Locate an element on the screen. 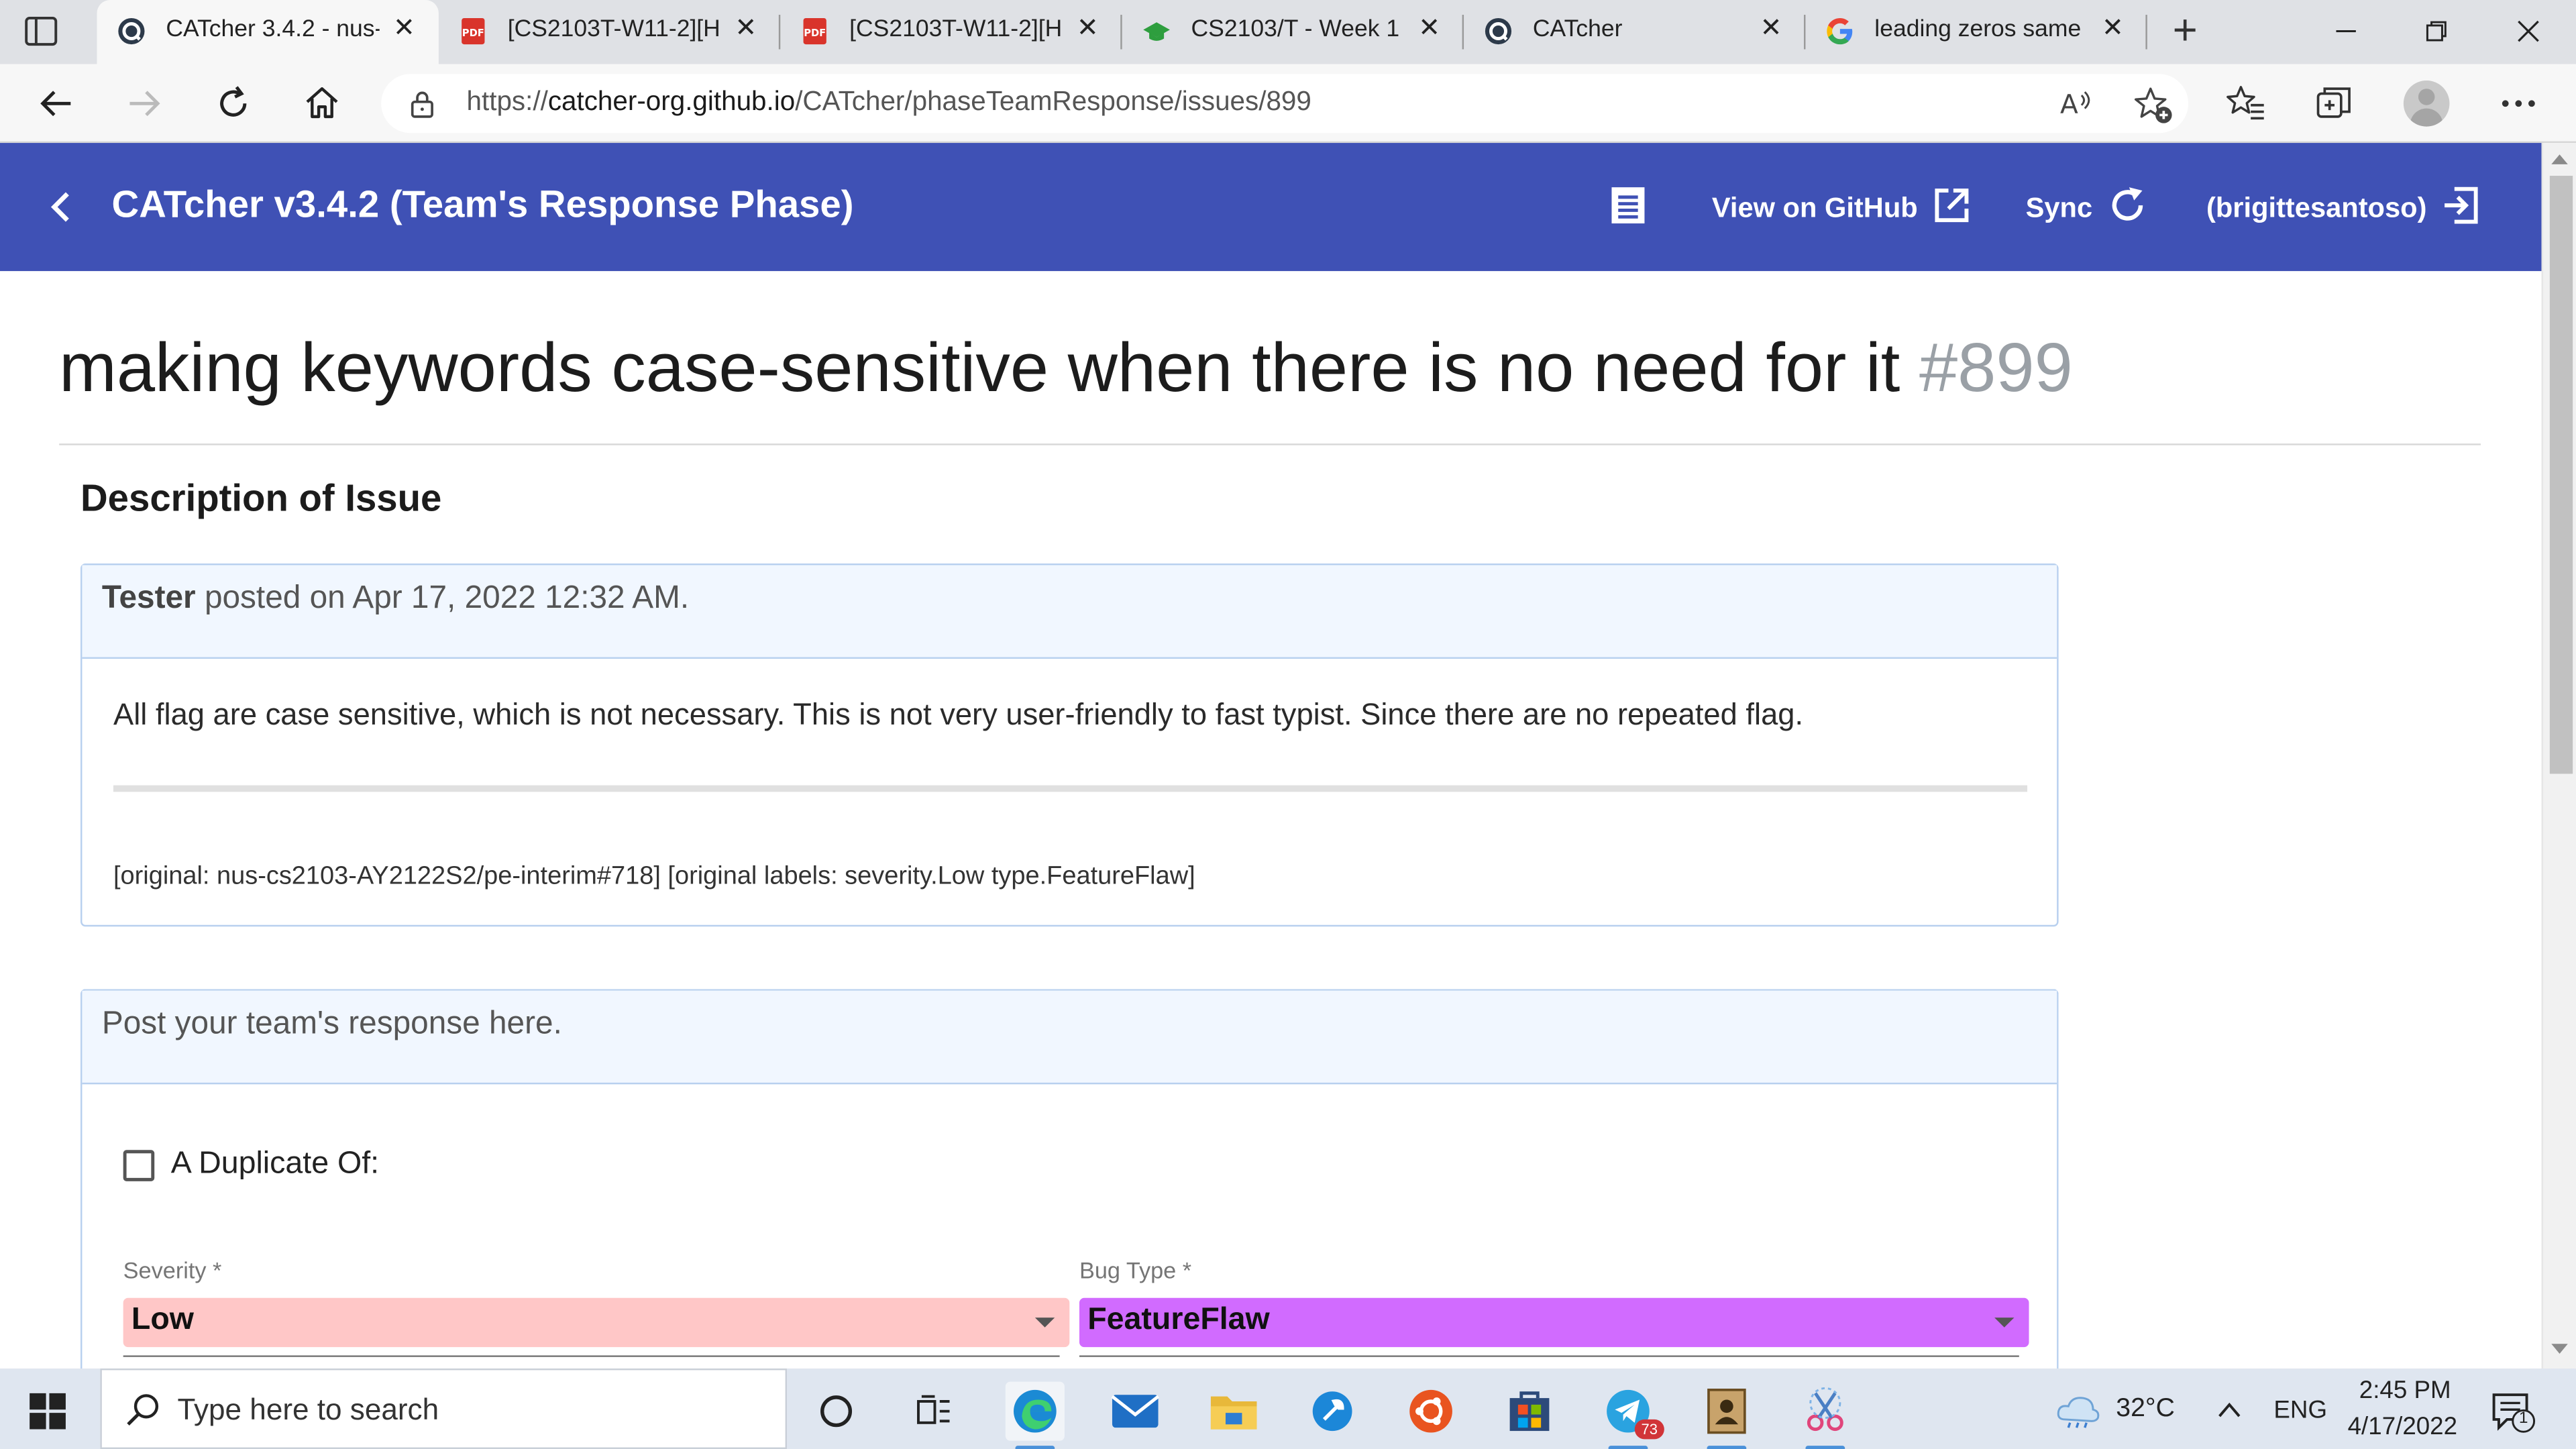  more-options-icon is located at coordinates (2519, 103).